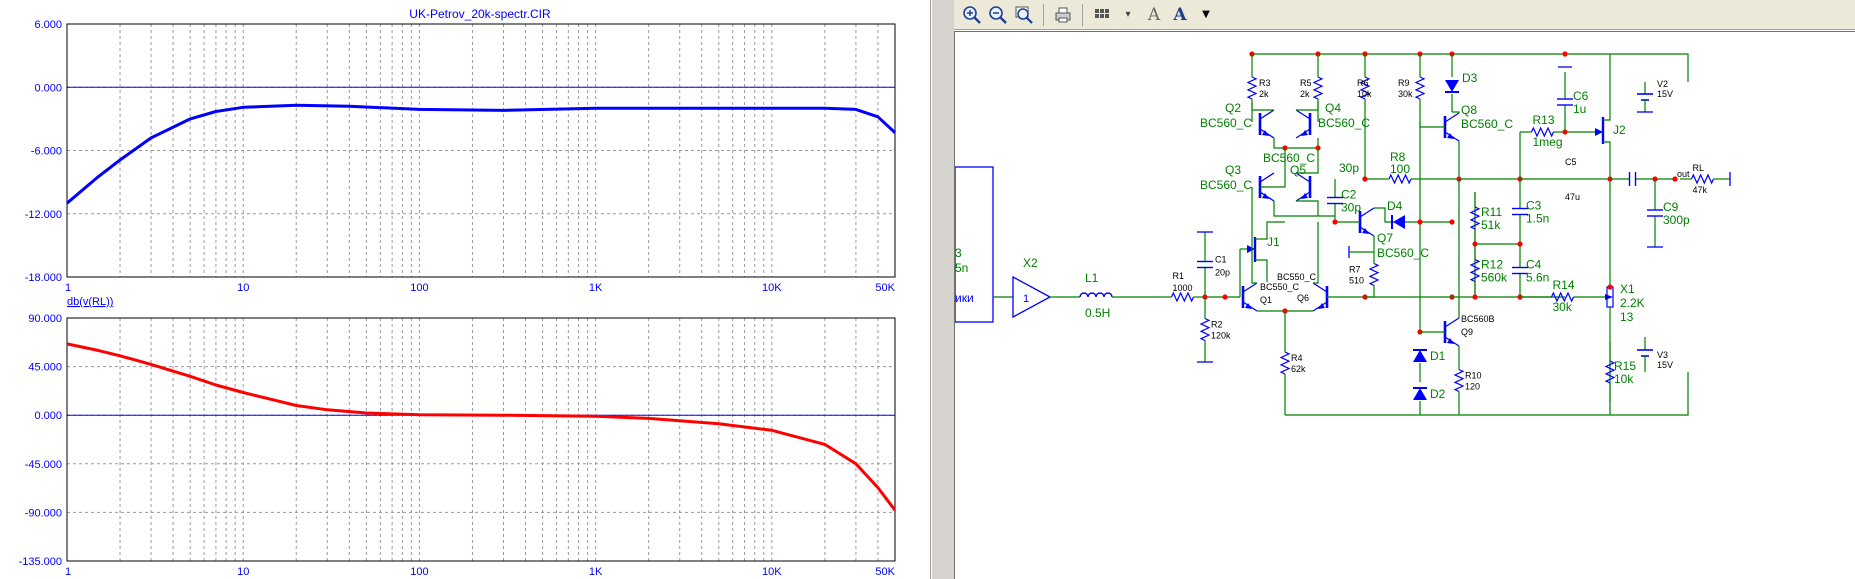 The width and height of the screenshot is (1855, 579). What do you see at coordinates (43, 513) in the screenshot?
I see `y-tick-label: -90.000` at bounding box center [43, 513].